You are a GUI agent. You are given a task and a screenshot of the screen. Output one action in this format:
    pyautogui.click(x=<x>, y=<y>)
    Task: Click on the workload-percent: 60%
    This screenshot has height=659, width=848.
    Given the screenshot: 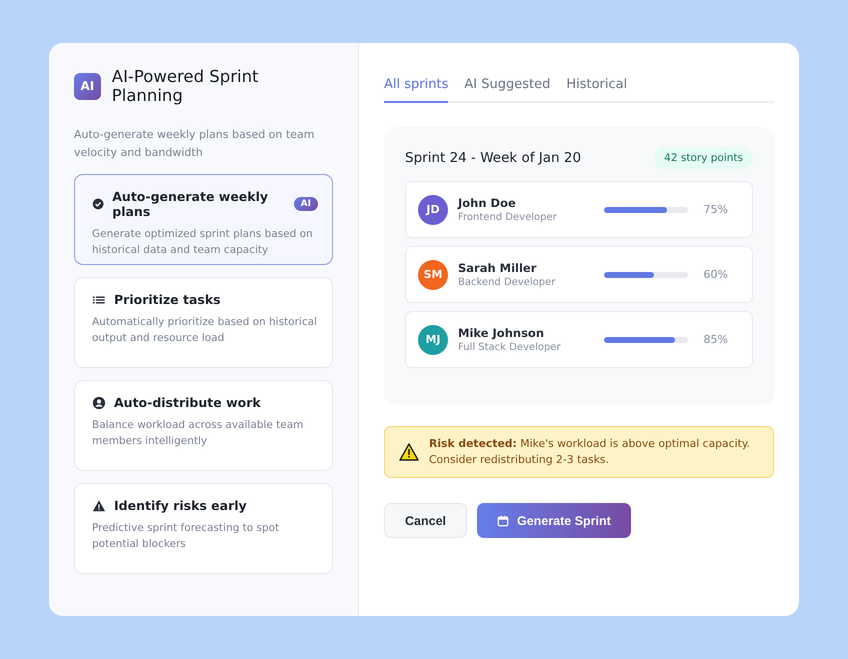 What is the action you would take?
    pyautogui.click(x=715, y=274)
    